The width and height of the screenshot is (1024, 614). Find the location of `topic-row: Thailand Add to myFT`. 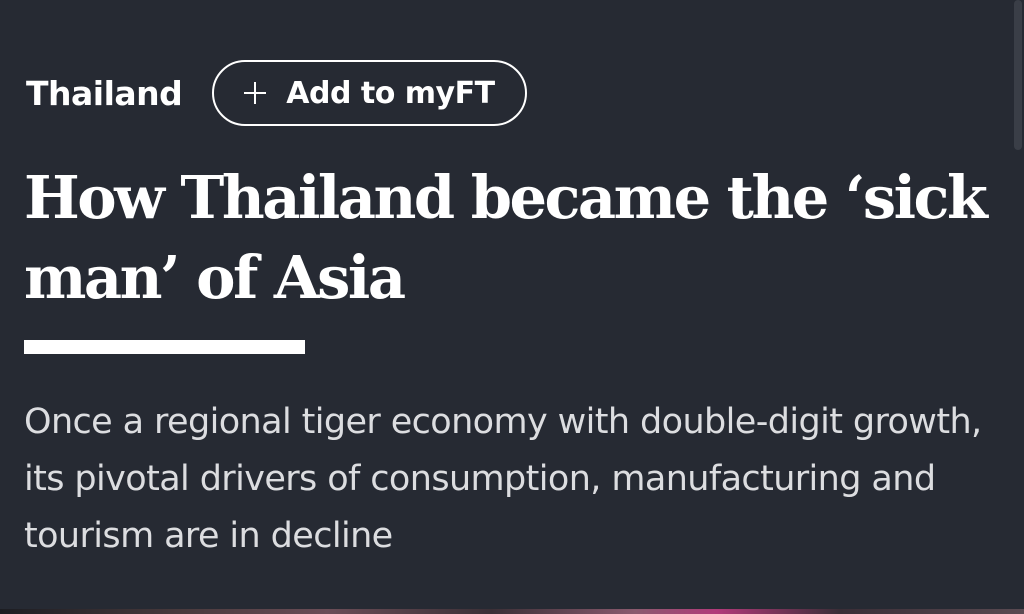

topic-row: Thailand Add to myFT is located at coordinates (276, 93).